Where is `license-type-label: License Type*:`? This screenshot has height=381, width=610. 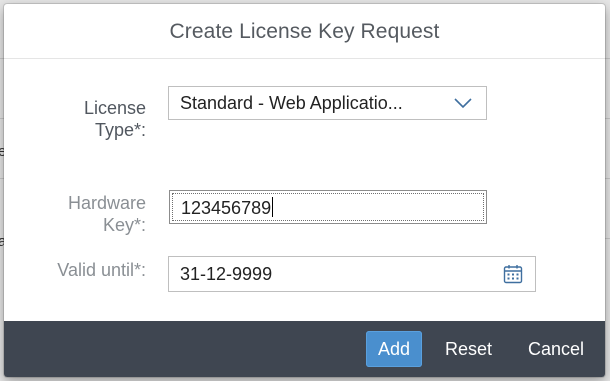 license-type-label: License Type*: is located at coordinates (105, 119).